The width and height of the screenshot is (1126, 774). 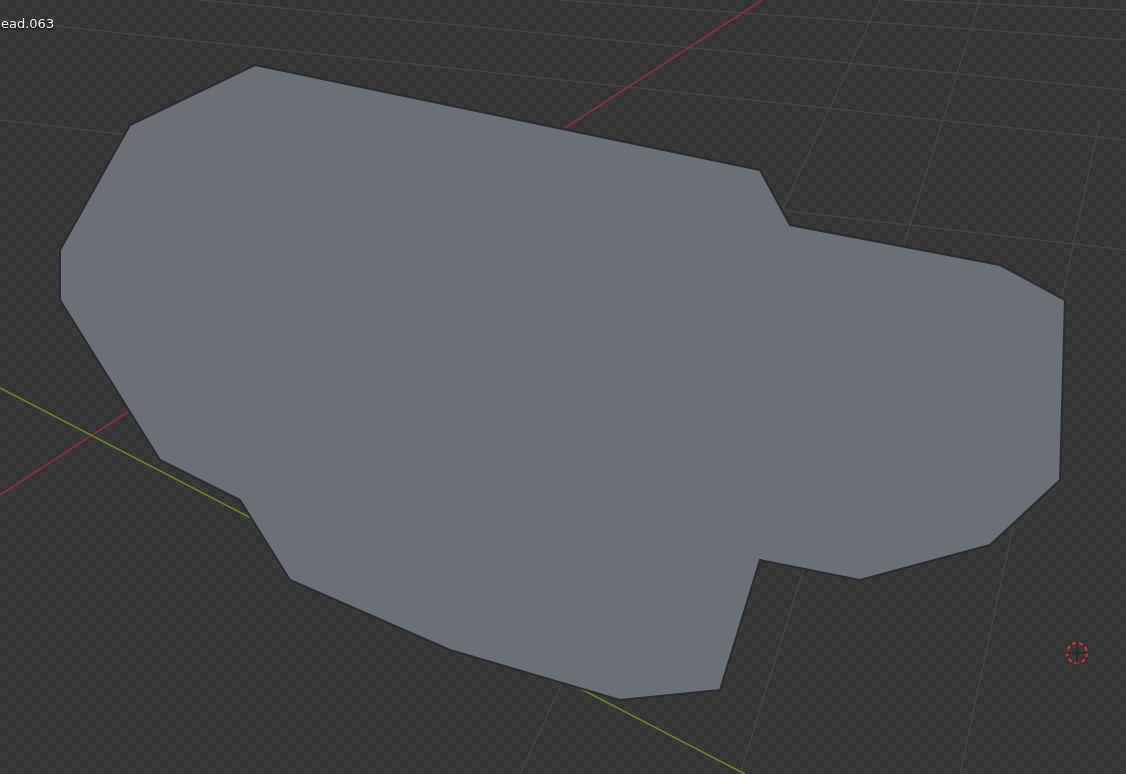 What do you see at coordinates (1077, 653) in the screenshot?
I see `3d-cursor-icon` at bounding box center [1077, 653].